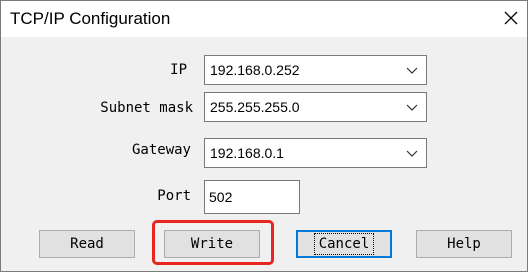 This screenshot has height=272, width=528. I want to click on ip-combobox: 192.168.0.252, so click(315, 70).